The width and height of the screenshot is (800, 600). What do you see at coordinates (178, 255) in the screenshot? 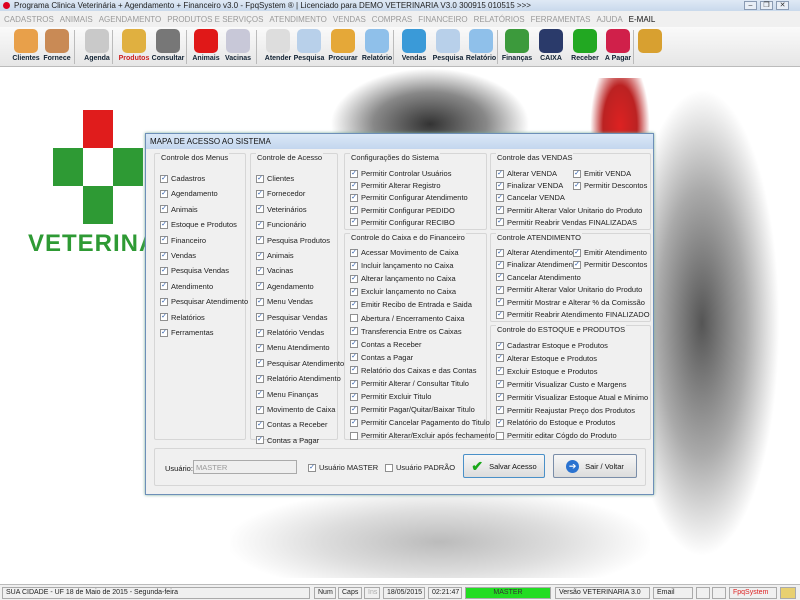
I see `permission-checkbox: ✓ Vendas` at bounding box center [178, 255].